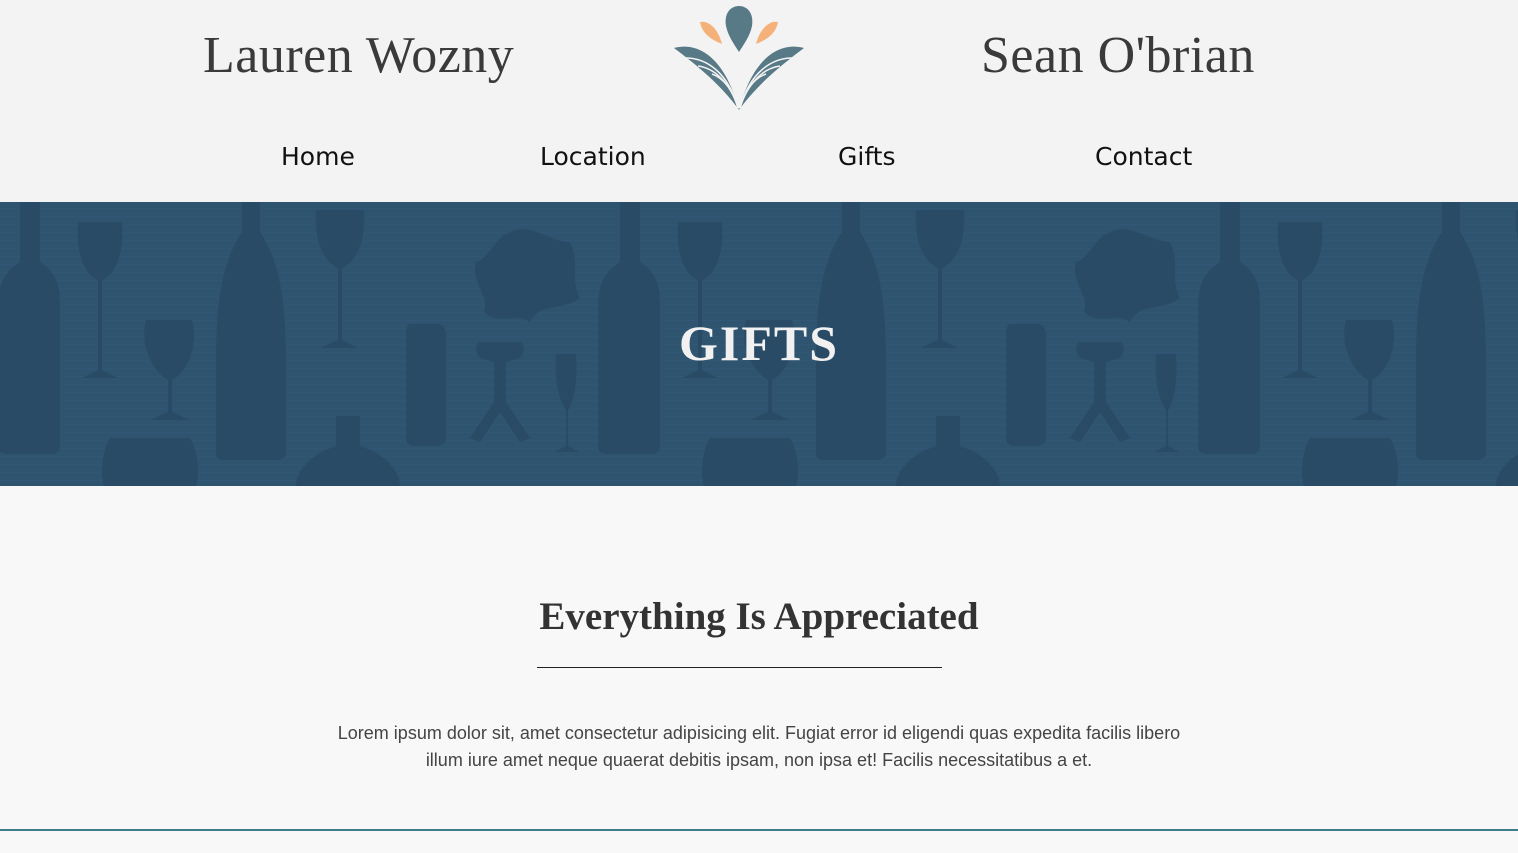 This screenshot has height=853, width=1518. I want to click on floral-fan-icon, so click(739, 57).